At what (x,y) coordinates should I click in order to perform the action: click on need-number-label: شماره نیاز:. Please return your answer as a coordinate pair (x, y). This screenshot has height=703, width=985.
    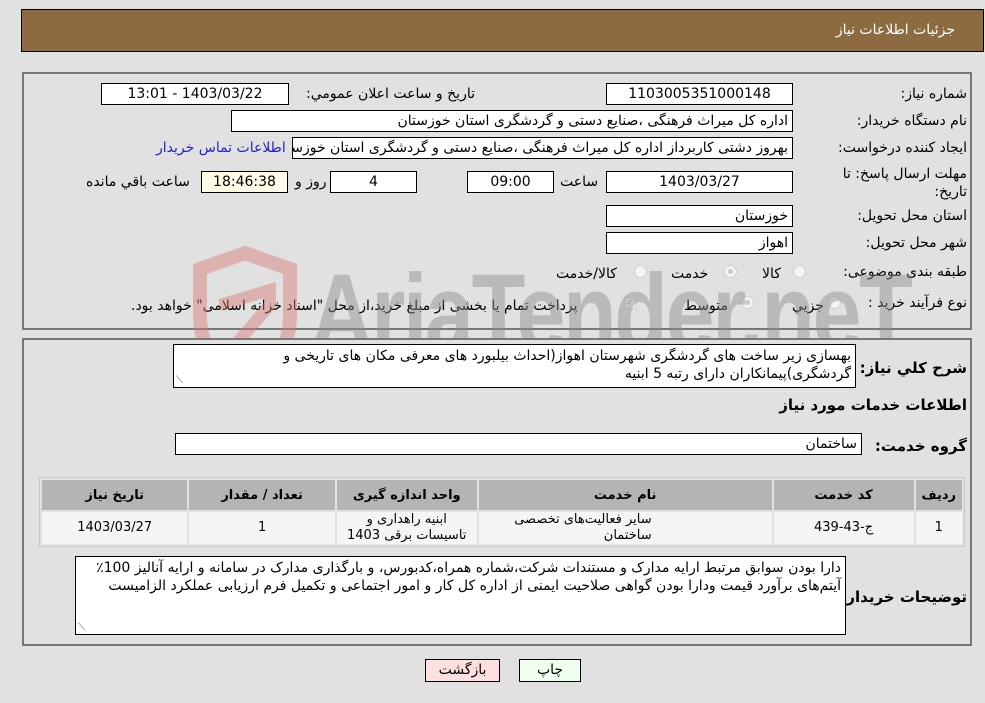
    Looking at the image, I should click on (934, 94).